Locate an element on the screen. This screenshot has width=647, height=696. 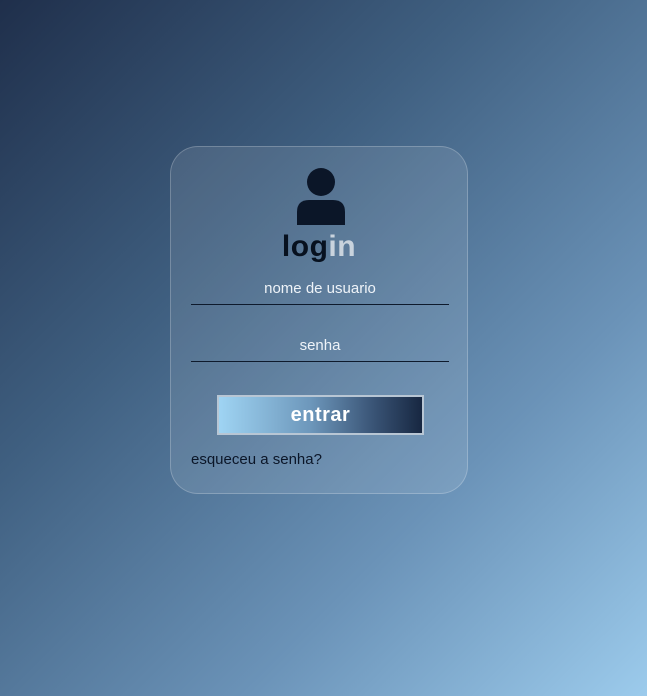
user-icon is located at coordinates (321, 196).